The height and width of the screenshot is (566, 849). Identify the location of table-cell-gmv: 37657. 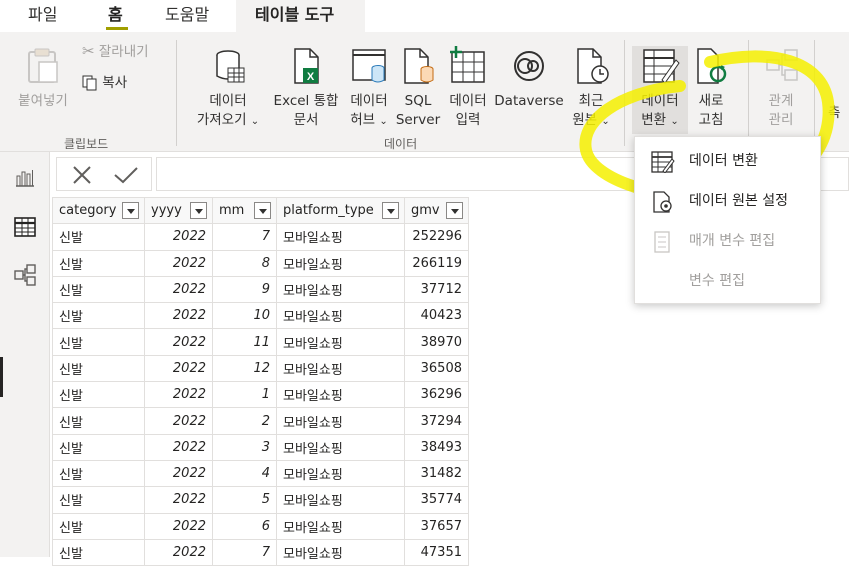
(436, 526).